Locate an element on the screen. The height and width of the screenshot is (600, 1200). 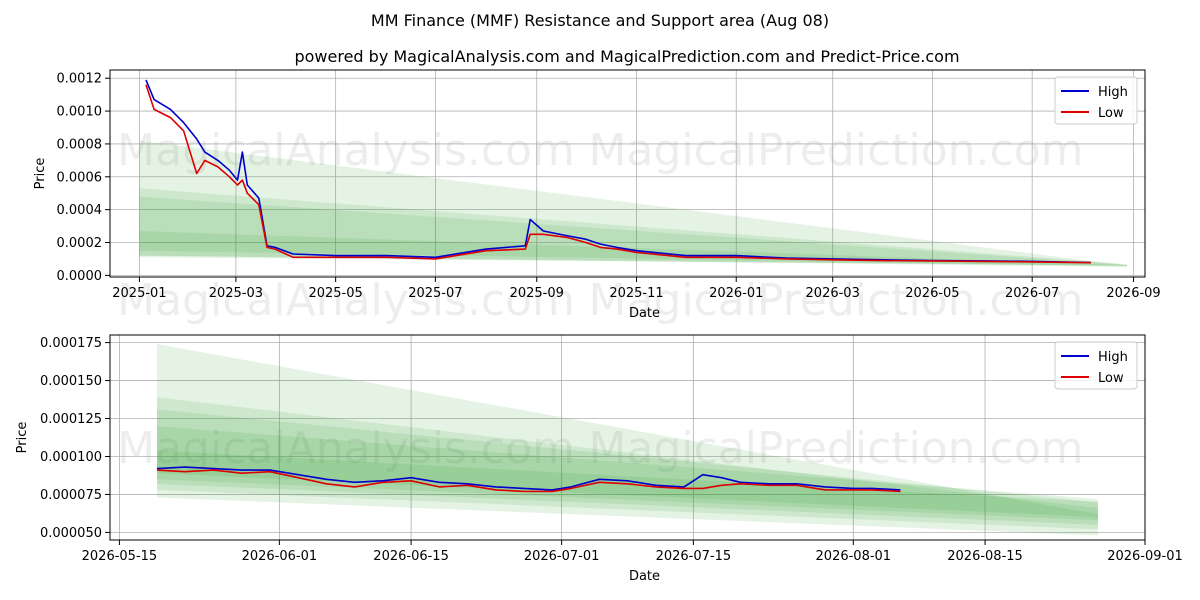
y-tick-label: 0.0004 is located at coordinates (80, 210).